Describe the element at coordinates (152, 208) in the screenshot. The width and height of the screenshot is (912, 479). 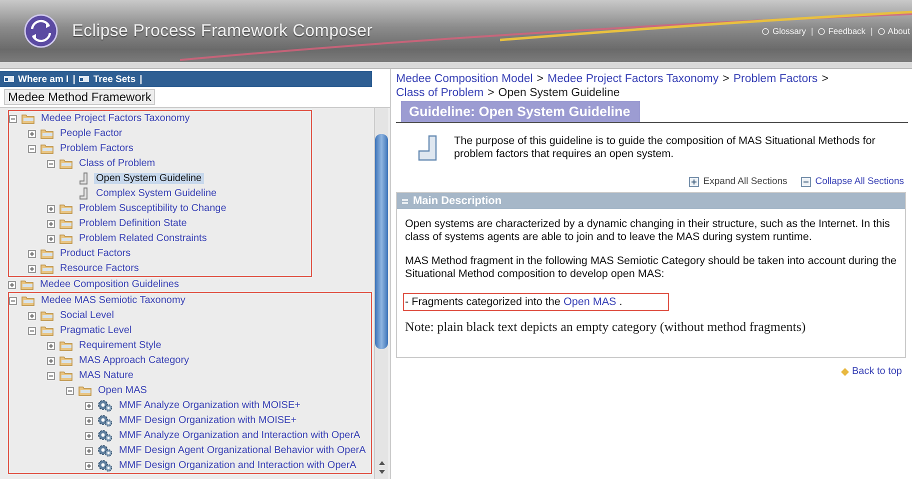
I see `tree-item: Problem Susceptibility to Change` at that location.